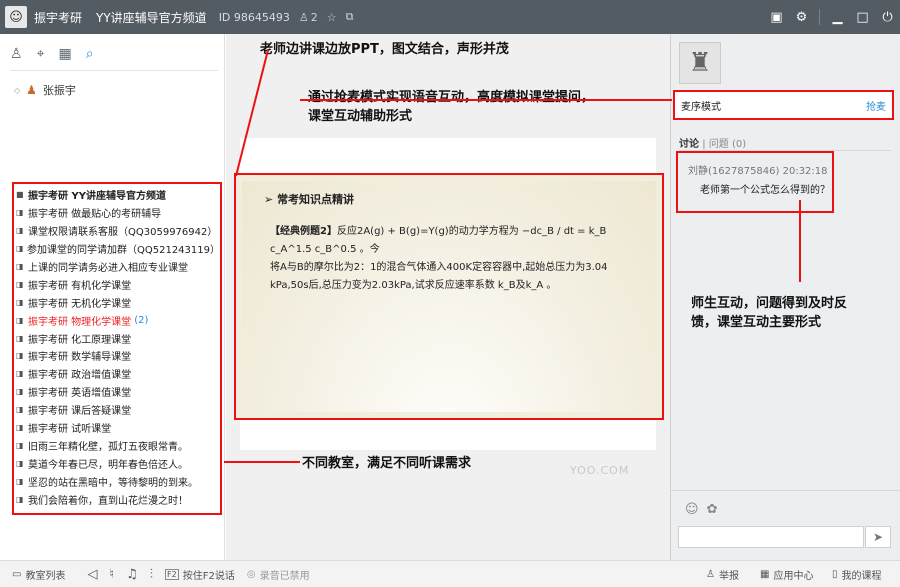  I want to click on channel-list-item: ◨ 振宇考研 政治增值课堂, so click(118, 374).